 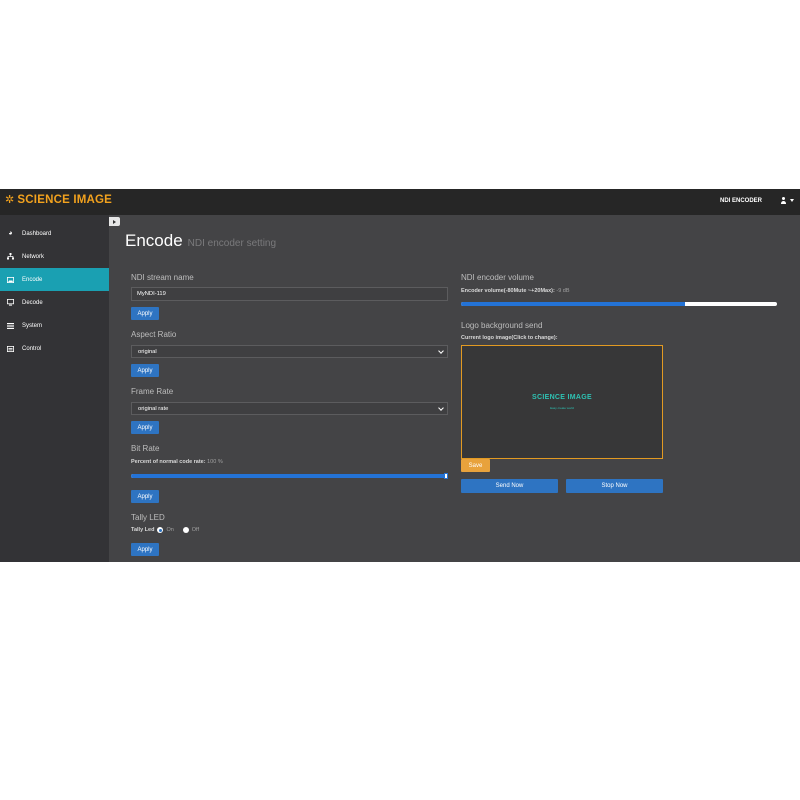 What do you see at coordinates (54, 256) in the screenshot?
I see `sidebar-item-network: Network` at bounding box center [54, 256].